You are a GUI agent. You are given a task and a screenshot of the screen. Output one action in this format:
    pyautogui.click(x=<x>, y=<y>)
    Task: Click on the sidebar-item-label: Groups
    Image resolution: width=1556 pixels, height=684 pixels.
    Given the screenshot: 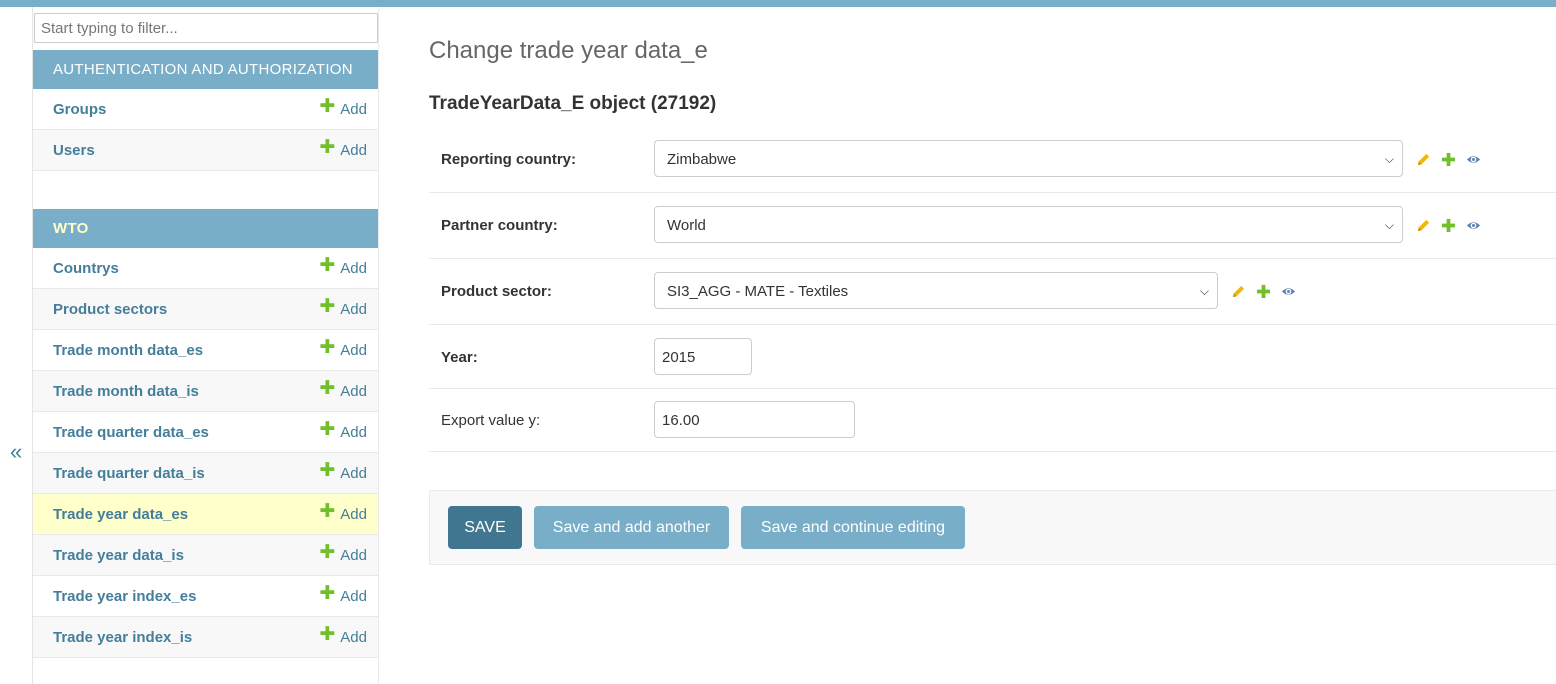 What is the action you would take?
    pyautogui.click(x=79, y=109)
    